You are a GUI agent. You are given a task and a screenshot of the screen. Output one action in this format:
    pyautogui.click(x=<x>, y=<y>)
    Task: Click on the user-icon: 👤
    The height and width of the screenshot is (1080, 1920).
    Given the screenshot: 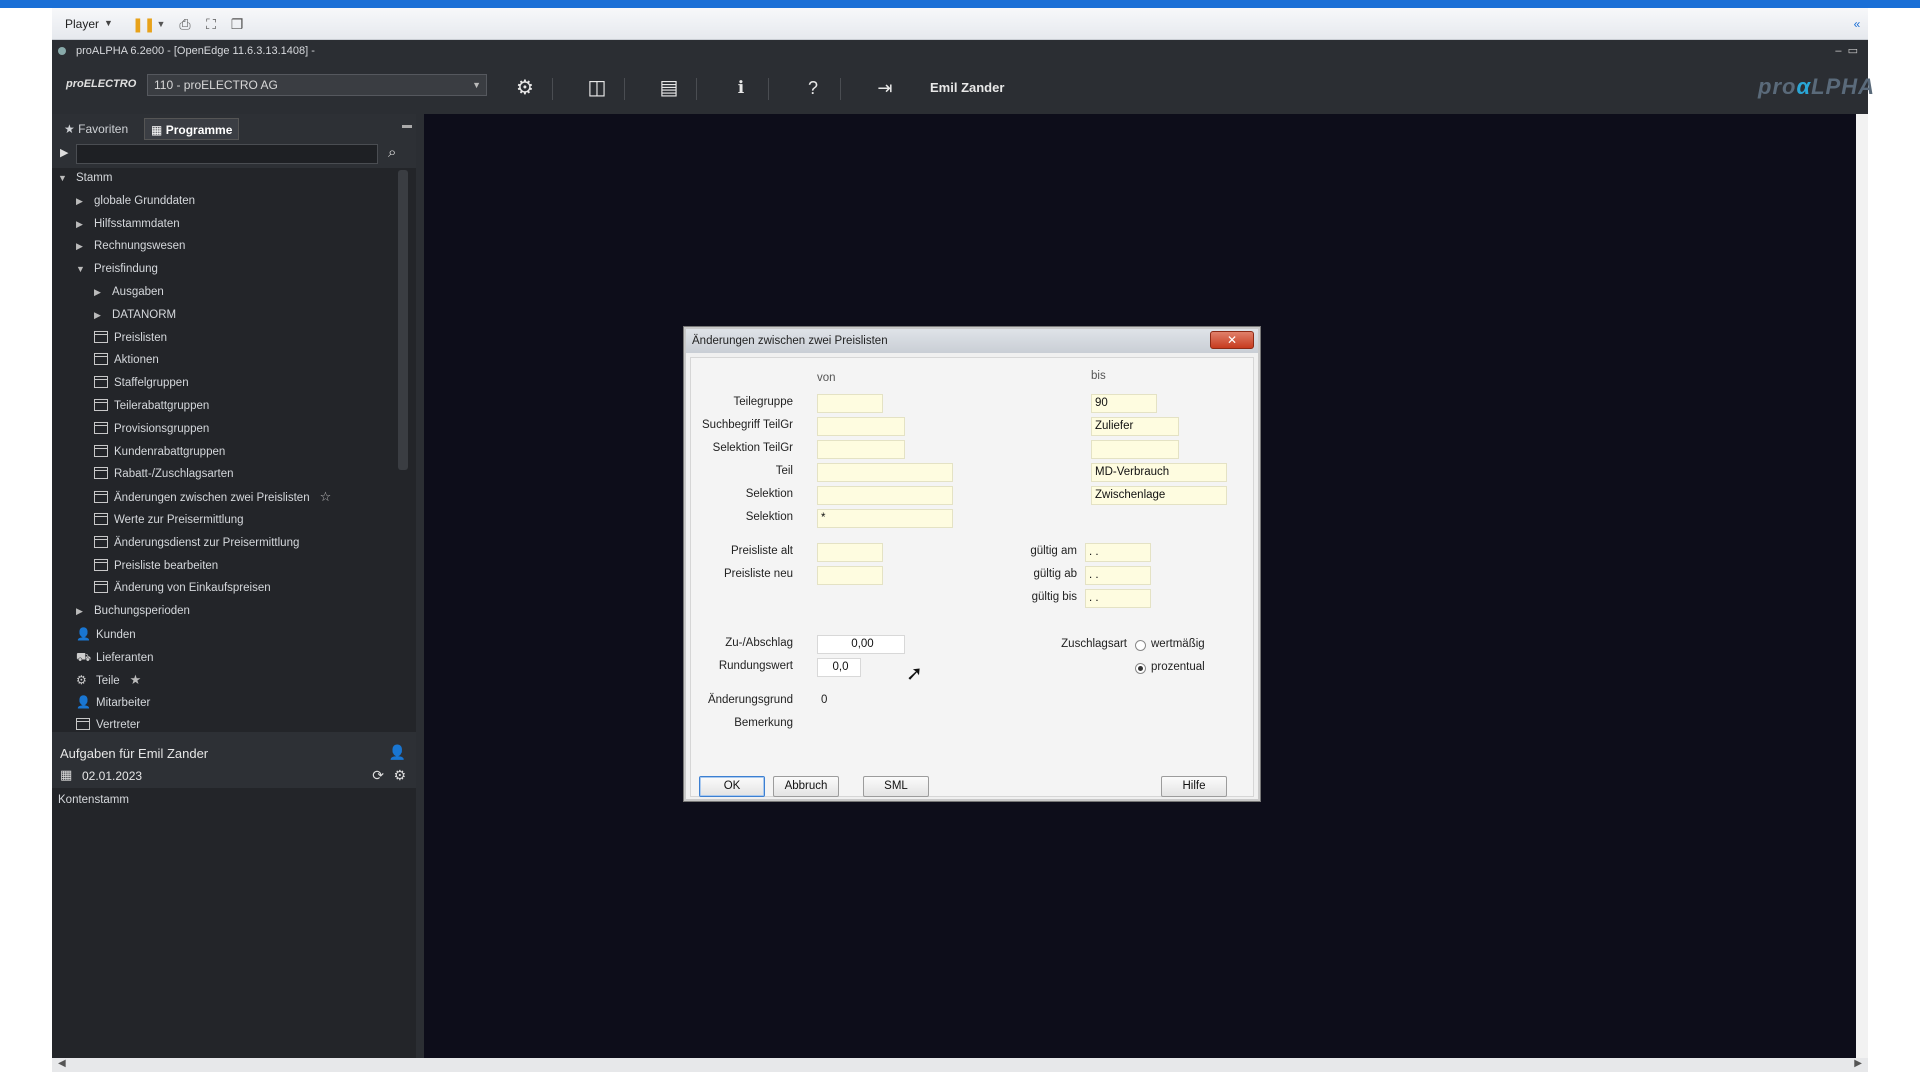 What is the action you would take?
    pyautogui.click(x=397, y=752)
    